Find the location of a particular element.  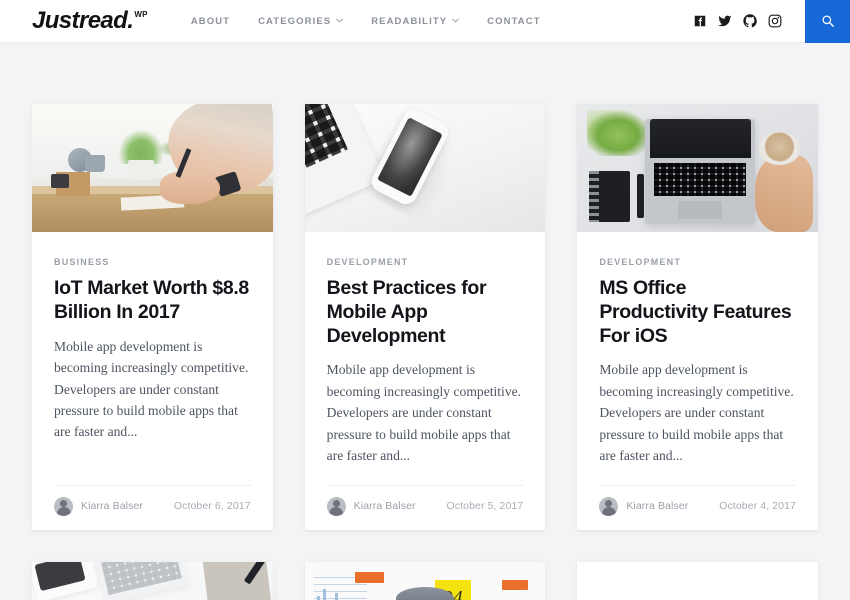

desk-writing-photo is located at coordinates (152, 168).